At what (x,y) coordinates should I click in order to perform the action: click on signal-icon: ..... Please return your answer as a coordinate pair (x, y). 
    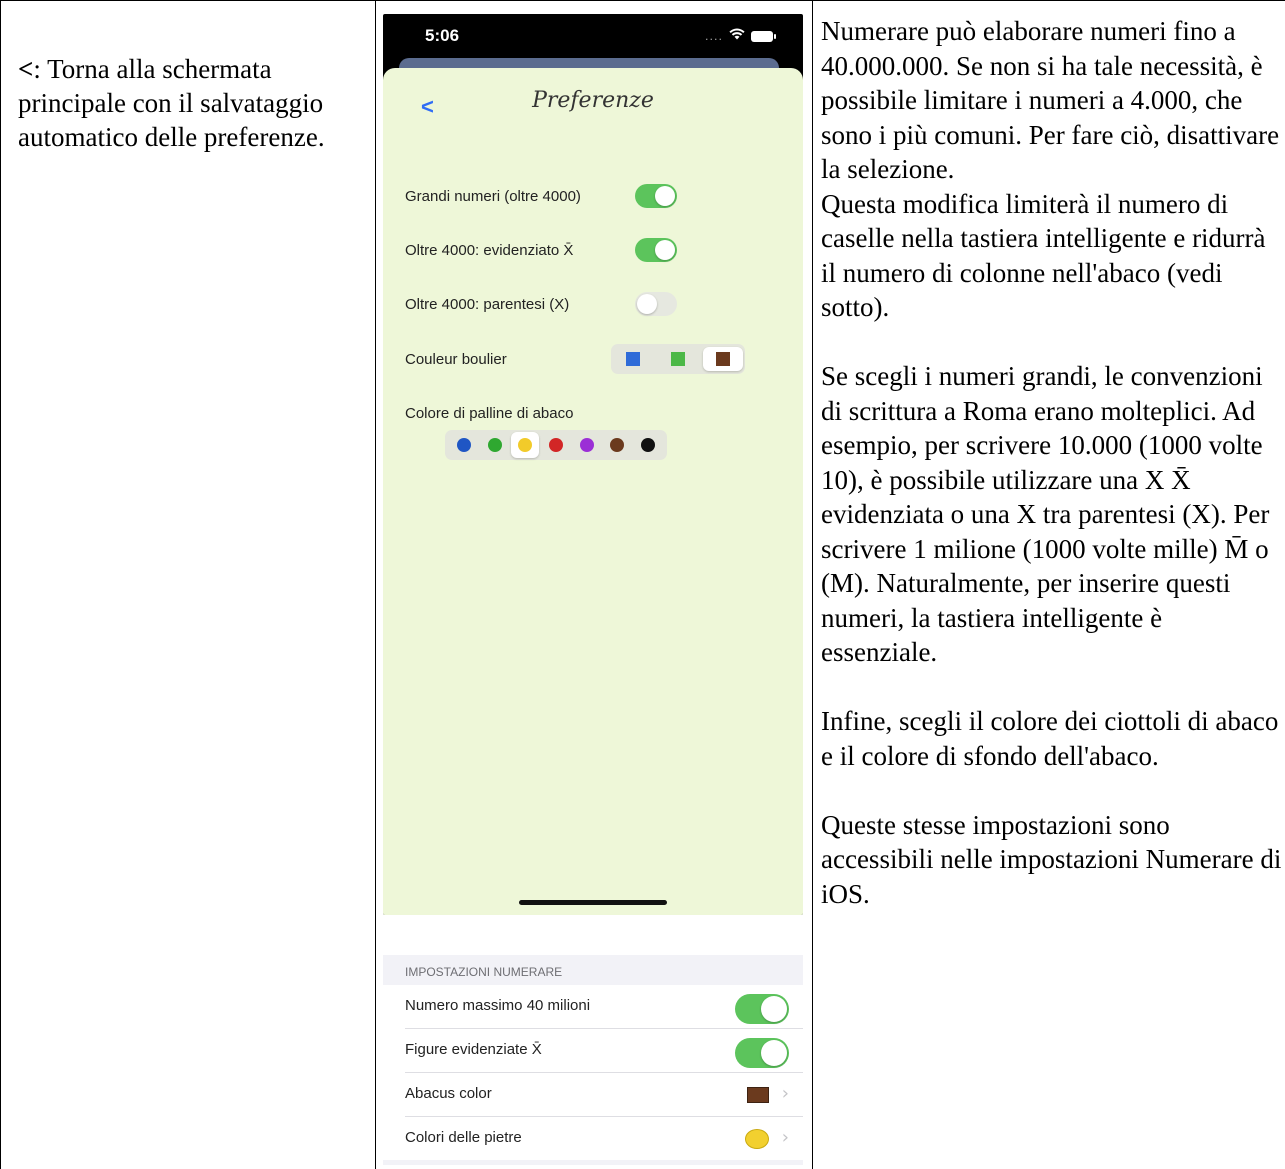
    Looking at the image, I should click on (714, 36).